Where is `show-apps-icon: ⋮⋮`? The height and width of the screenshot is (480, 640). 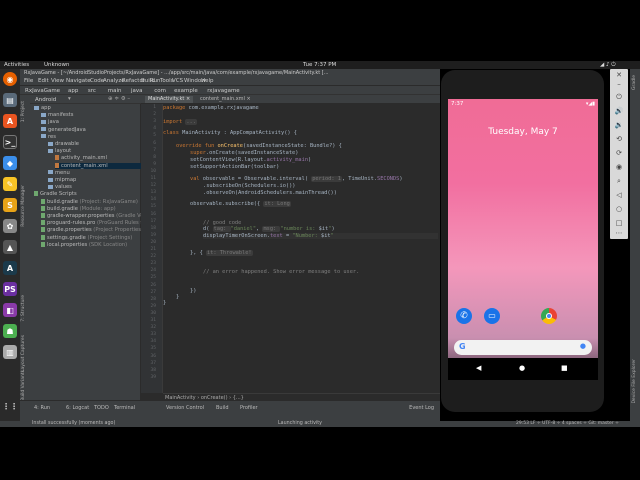
show-apps-icon: ⋮⋮ is located at coordinates (10, 406).